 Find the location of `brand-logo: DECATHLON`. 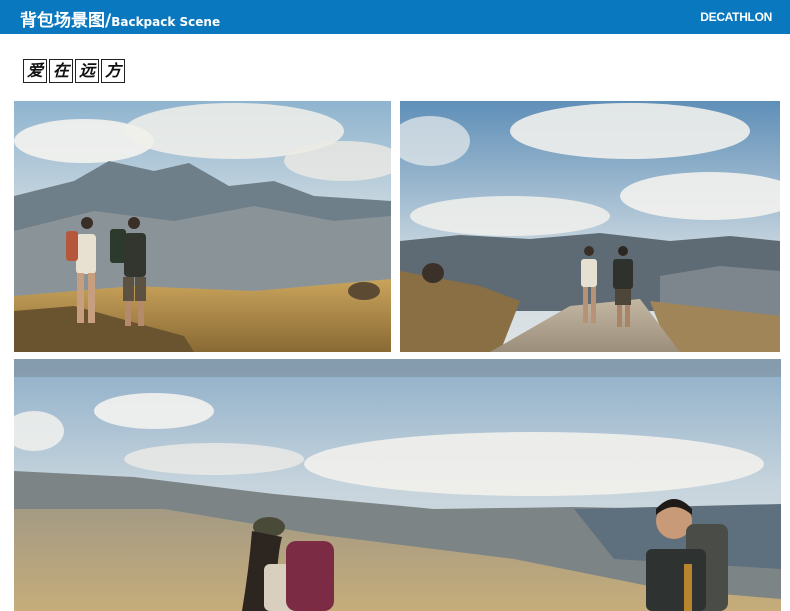

brand-logo: DECATHLON is located at coordinates (736, 17).